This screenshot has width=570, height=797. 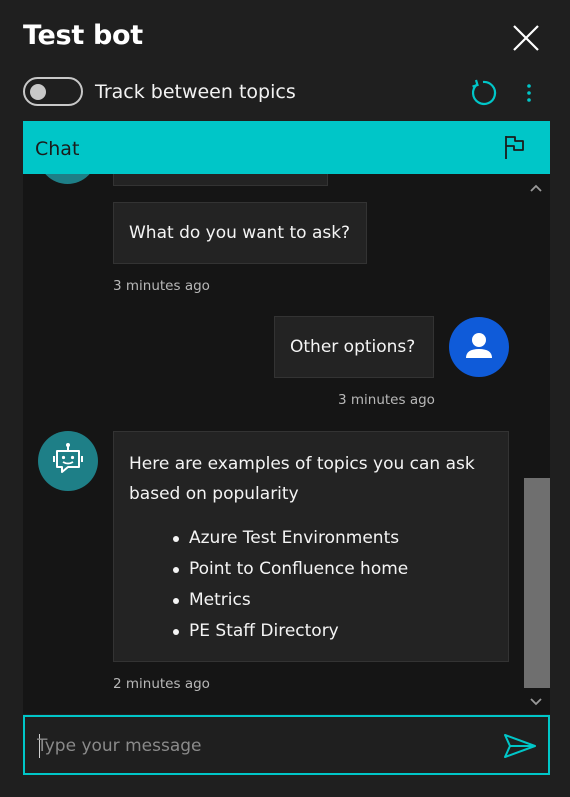 What do you see at coordinates (333, 569) in the screenshot?
I see `list-item: Point to Confluence home` at bounding box center [333, 569].